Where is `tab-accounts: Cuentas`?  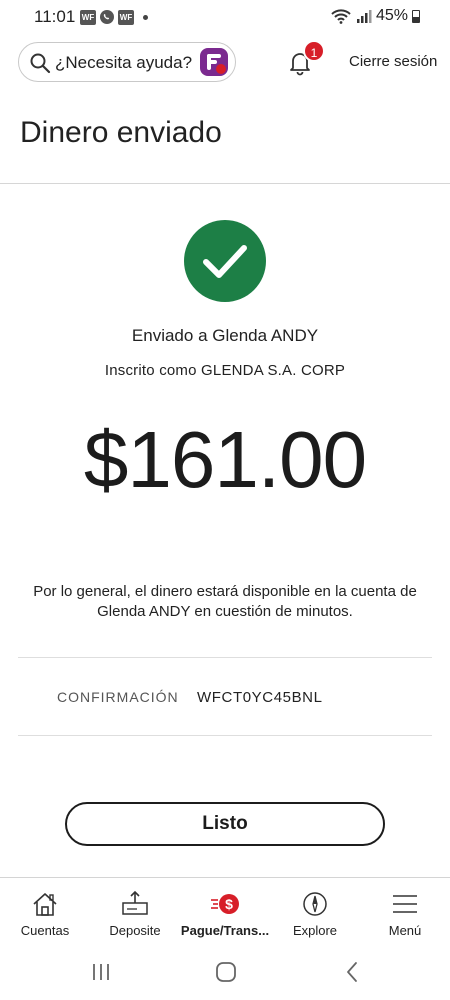 tab-accounts: Cuentas is located at coordinates (45, 912).